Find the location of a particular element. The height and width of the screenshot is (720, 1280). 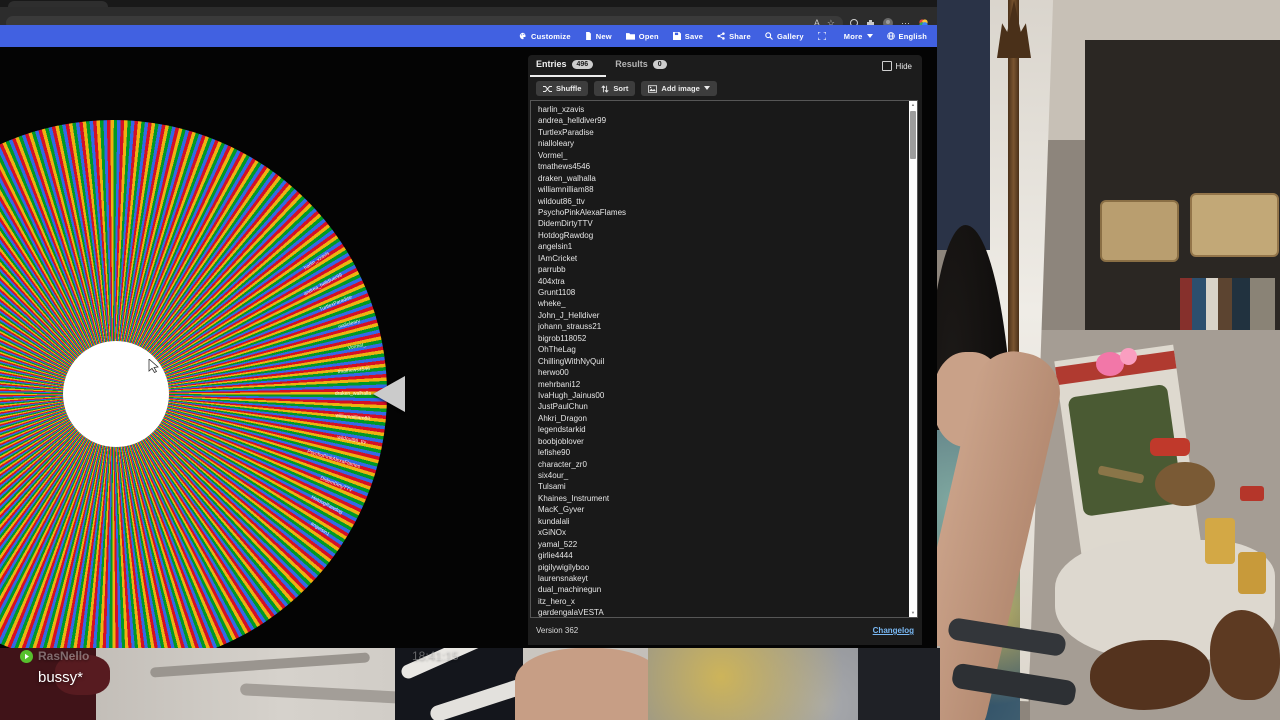

list-item: gardengalaVESTA is located at coordinates (721, 612).